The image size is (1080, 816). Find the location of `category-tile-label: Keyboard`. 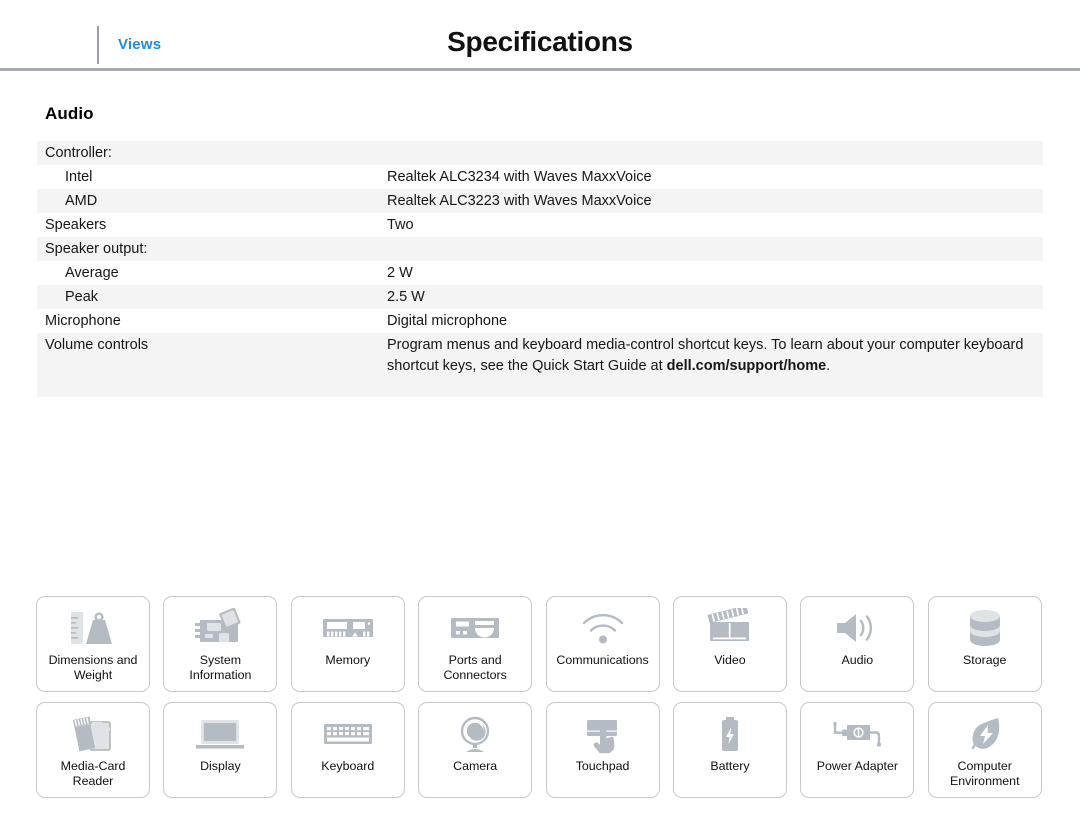

category-tile-label: Keyboard is located at coordinates (348, 766).